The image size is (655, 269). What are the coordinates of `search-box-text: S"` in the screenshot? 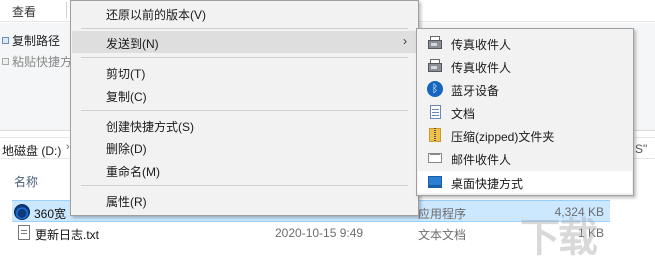 It's located at (641, 149).